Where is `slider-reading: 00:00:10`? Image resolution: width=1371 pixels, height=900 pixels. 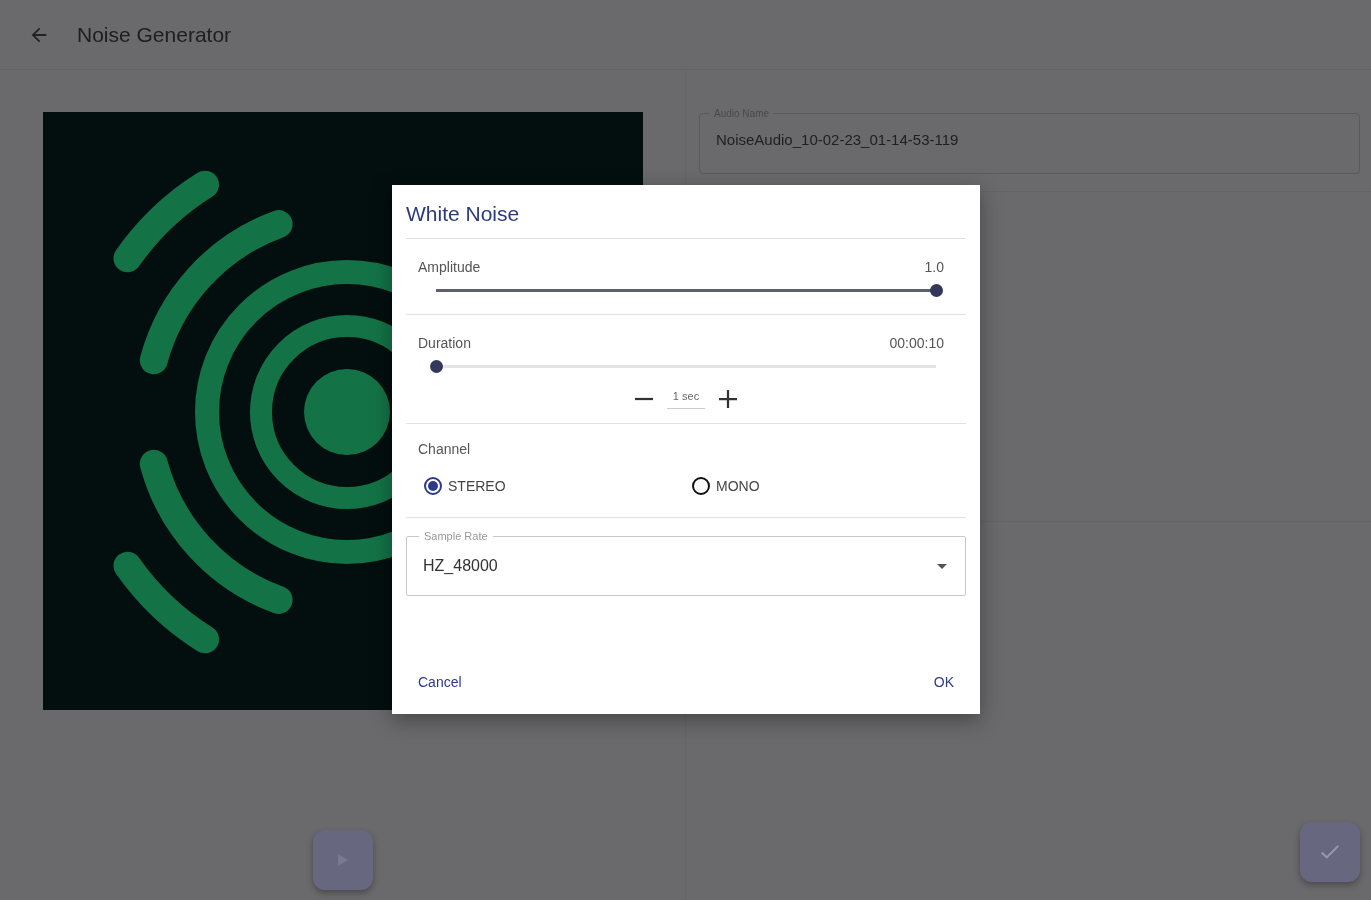 slider-reading: 00:00:10 is located at coordinates (916, 343).